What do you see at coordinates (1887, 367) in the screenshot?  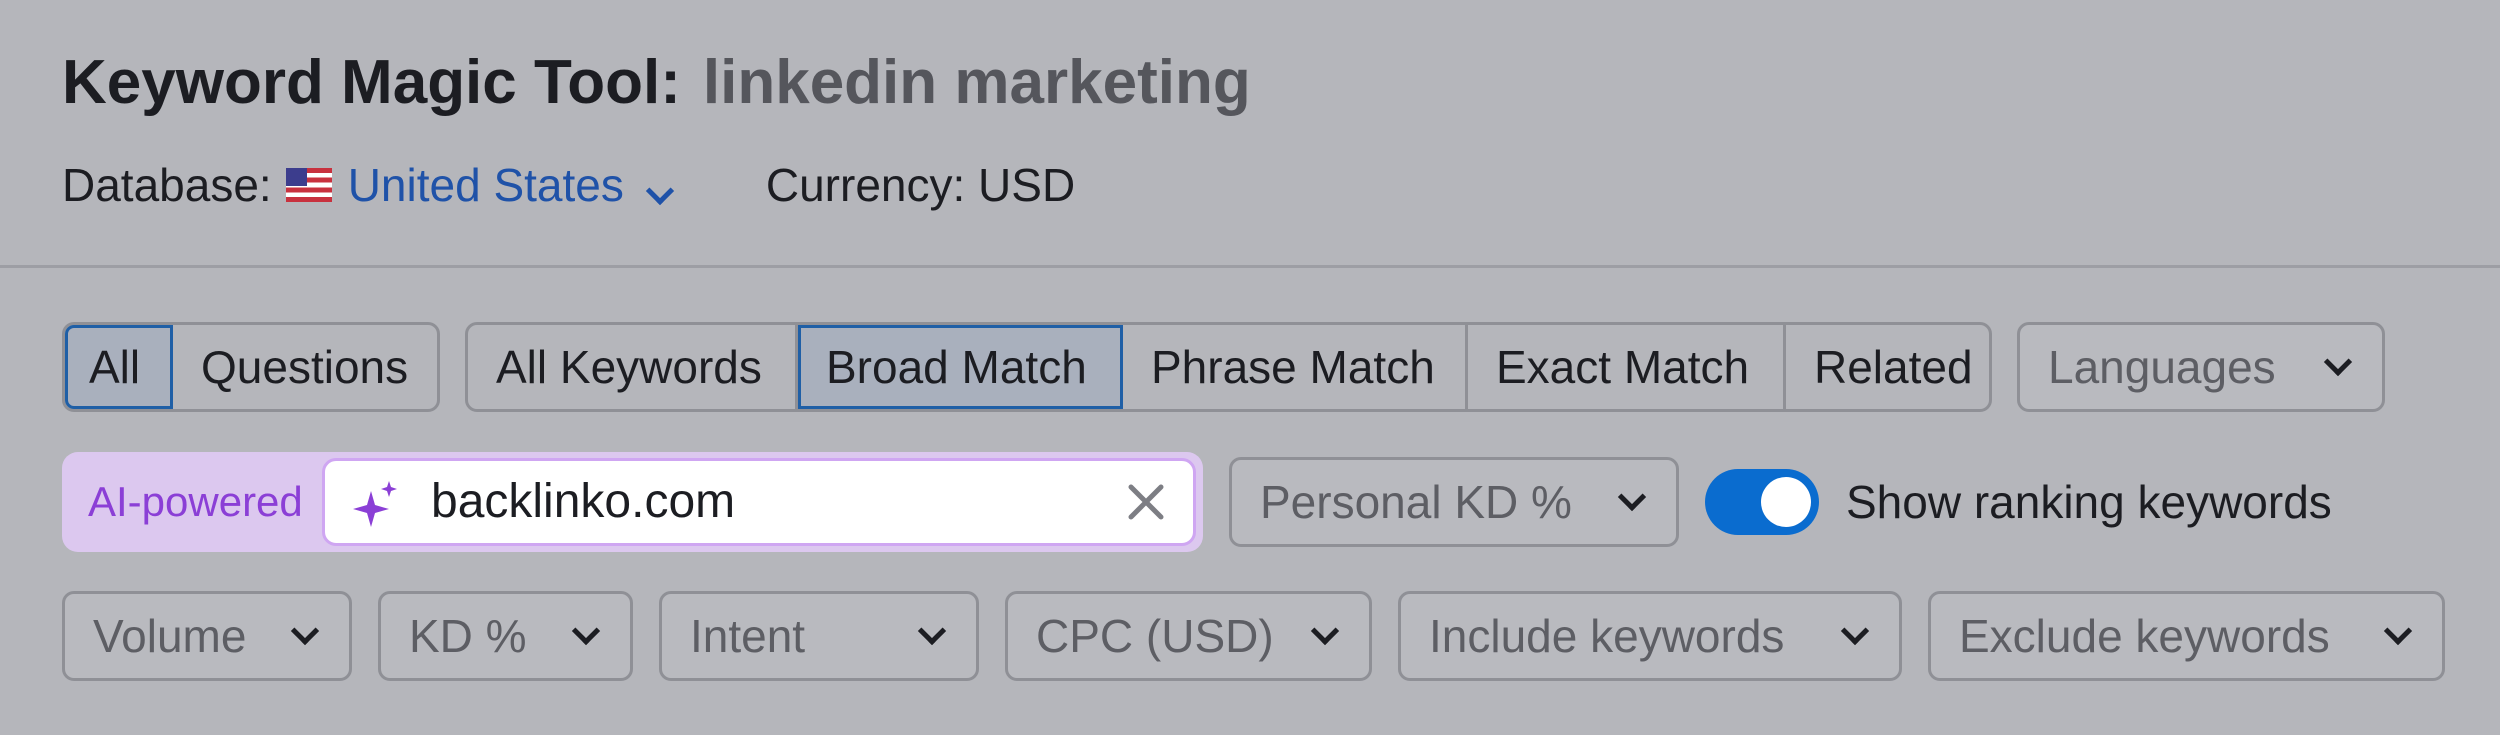 I see `tab-related: Related` at bounding box center [1887, 367].